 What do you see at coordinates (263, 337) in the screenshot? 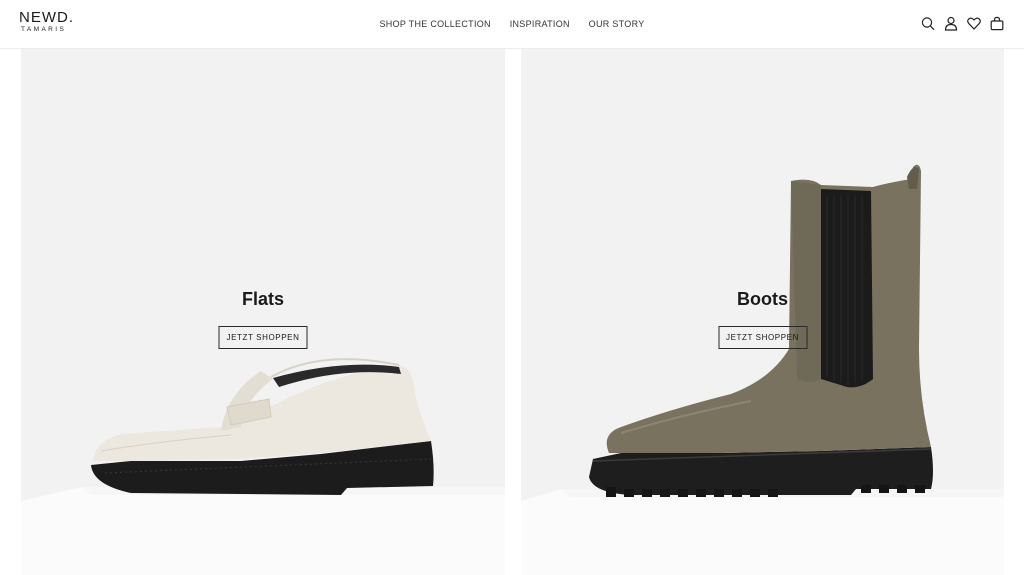
I see `shop-flats-button: JETZT SHOPPEN` at bounding box center [263, 337].